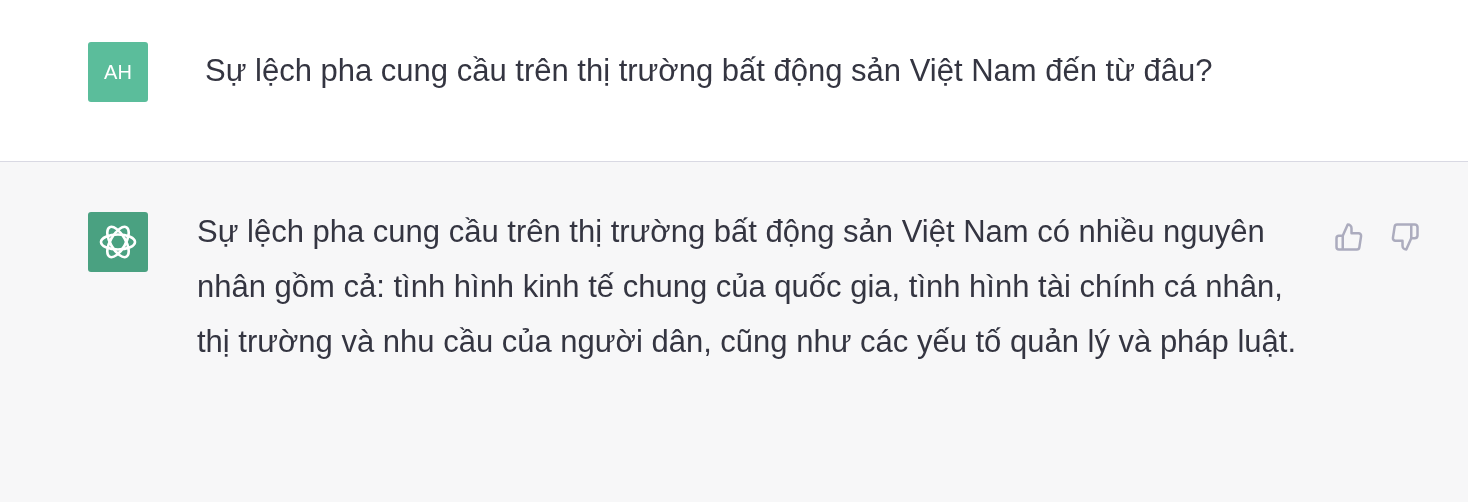  What do you see at coordinates (1349, 237) in the screenshot?
I see `thumbs-up-icon` at bounding box center [1349, 237].